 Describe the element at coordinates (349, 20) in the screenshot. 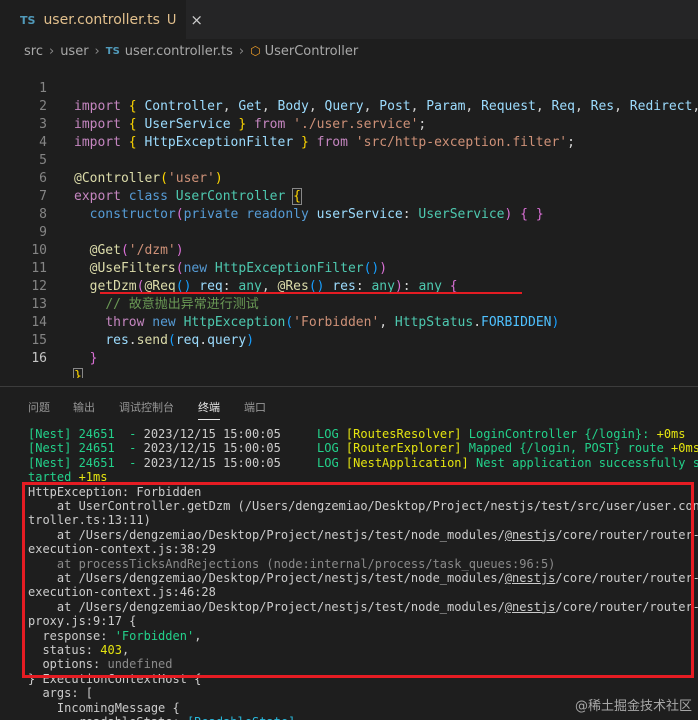

I see `editor-tab-bar: TS user.controller.ts U ×` at that location.